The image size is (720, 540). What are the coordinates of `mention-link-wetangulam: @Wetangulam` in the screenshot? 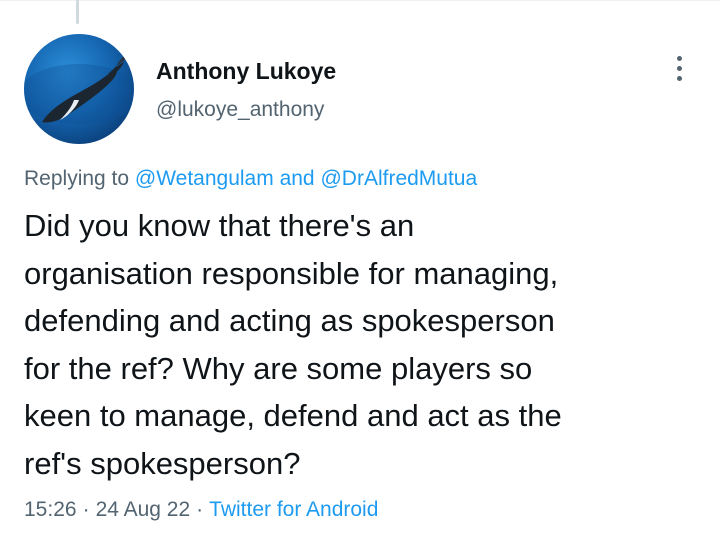 It's located at (204, 178).